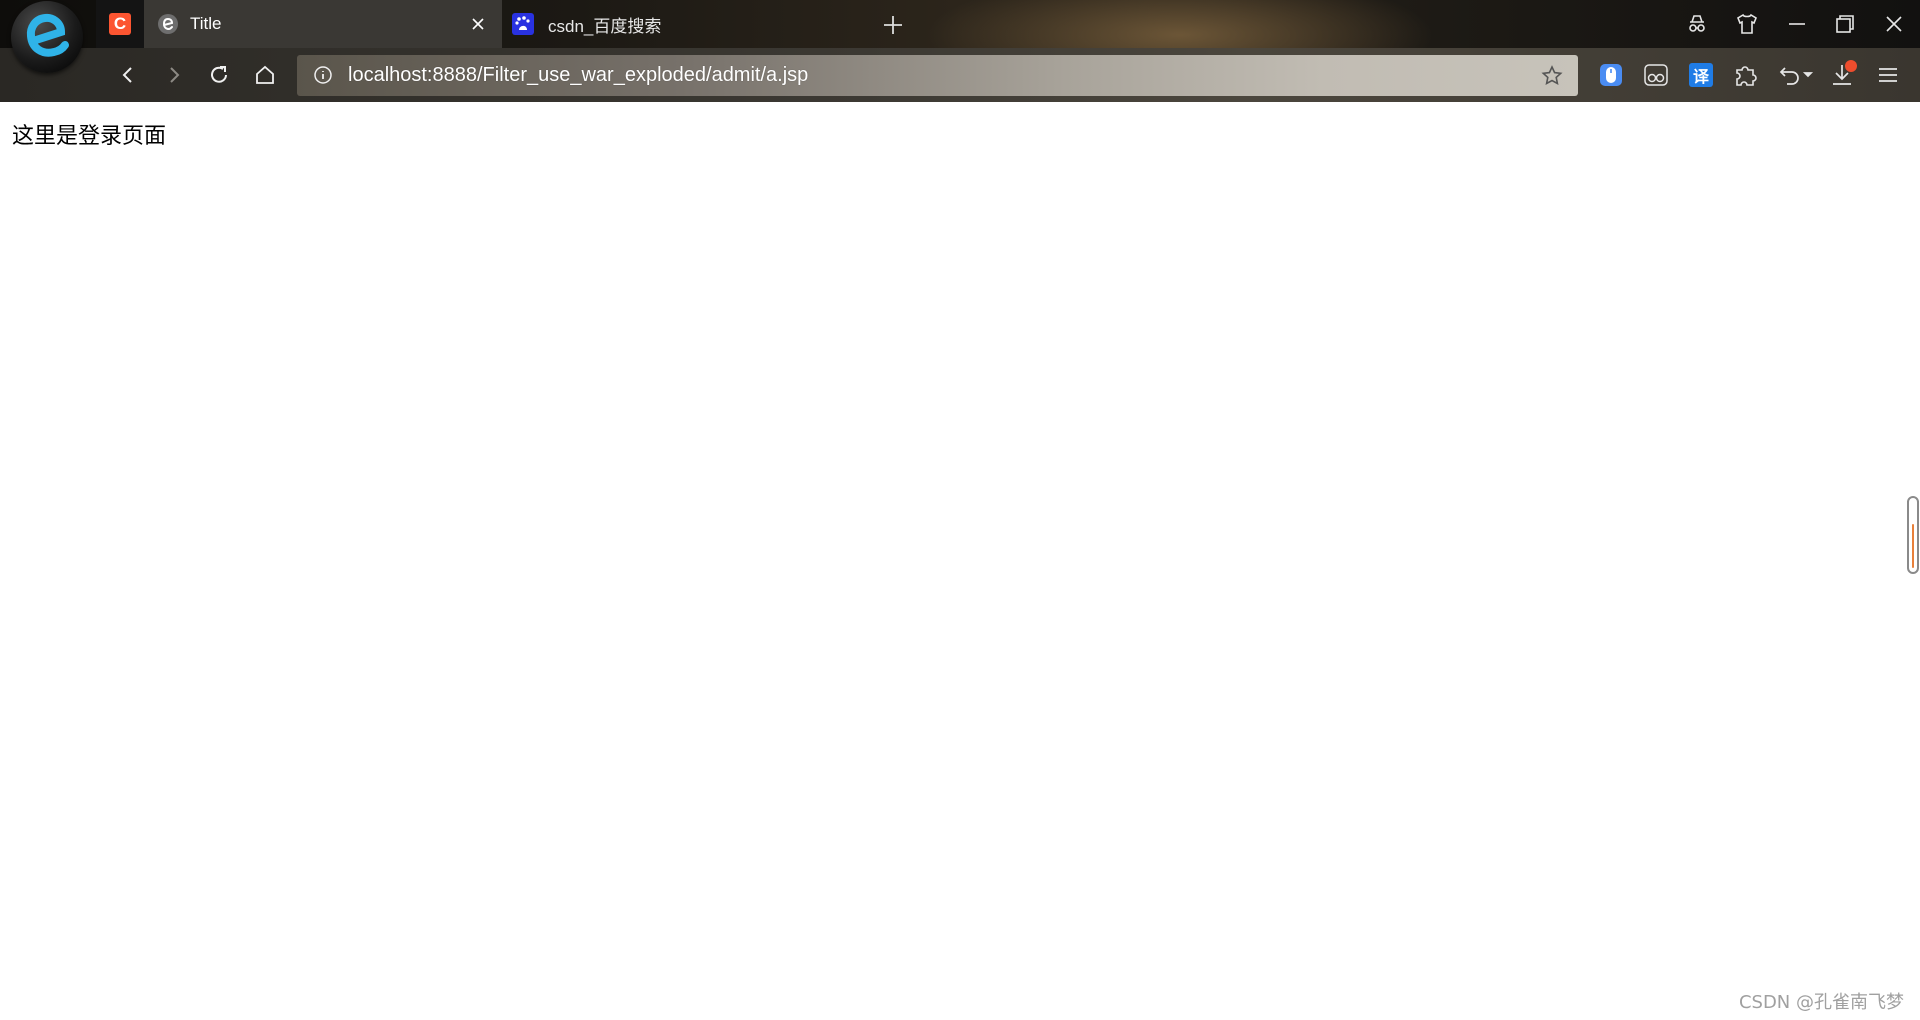 This screenshot has width=1920, height=1020. What do you see at coordinates (1894, 24) in the screenshot?
I see `close-icon` at bounding box center [1894, 24].